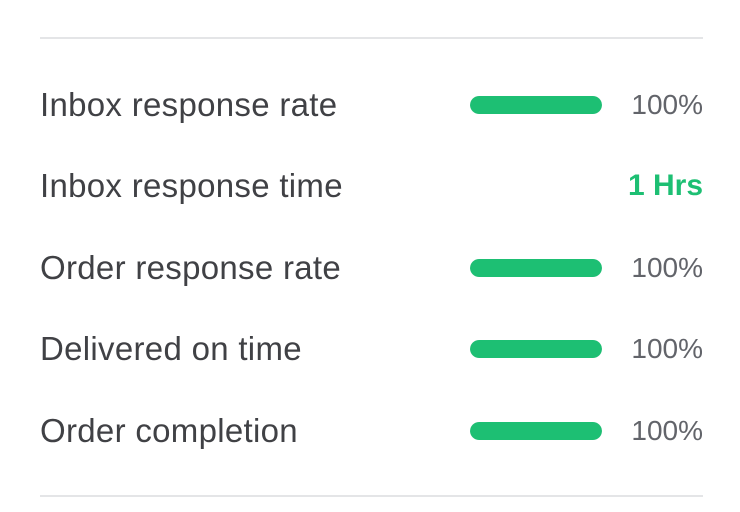  What do you see at coordinates (169, 430) in the screenshot?
I see `stat-label: Order completion` at bounding box center [169, 430].